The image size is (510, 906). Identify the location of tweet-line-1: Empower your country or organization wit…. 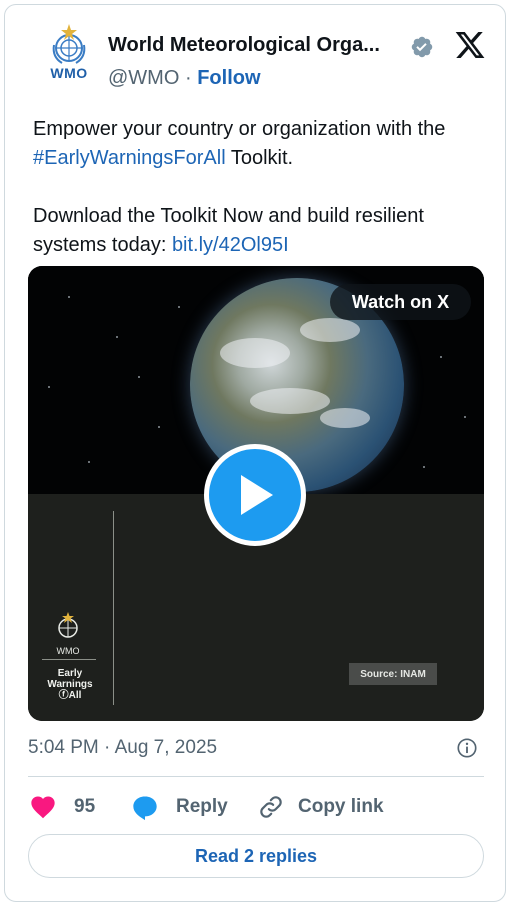
(239, 129).